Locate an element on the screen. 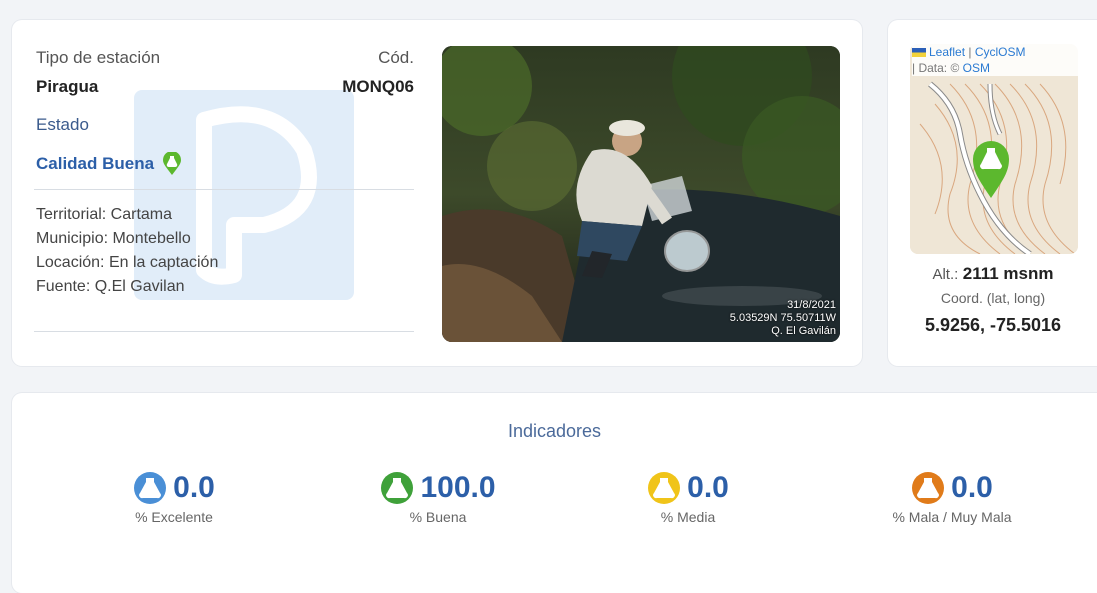 The image size is (1097, 593). map-attribution: Leaflet | CyclOSM | Data: © OSM is located at coordinates (997, 60).